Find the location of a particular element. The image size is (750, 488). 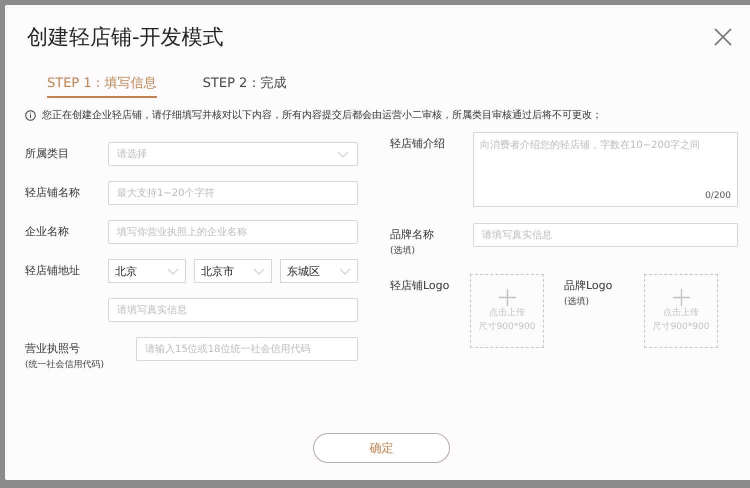

field-label: 品牌名称 is located at coordinates (412, 234).